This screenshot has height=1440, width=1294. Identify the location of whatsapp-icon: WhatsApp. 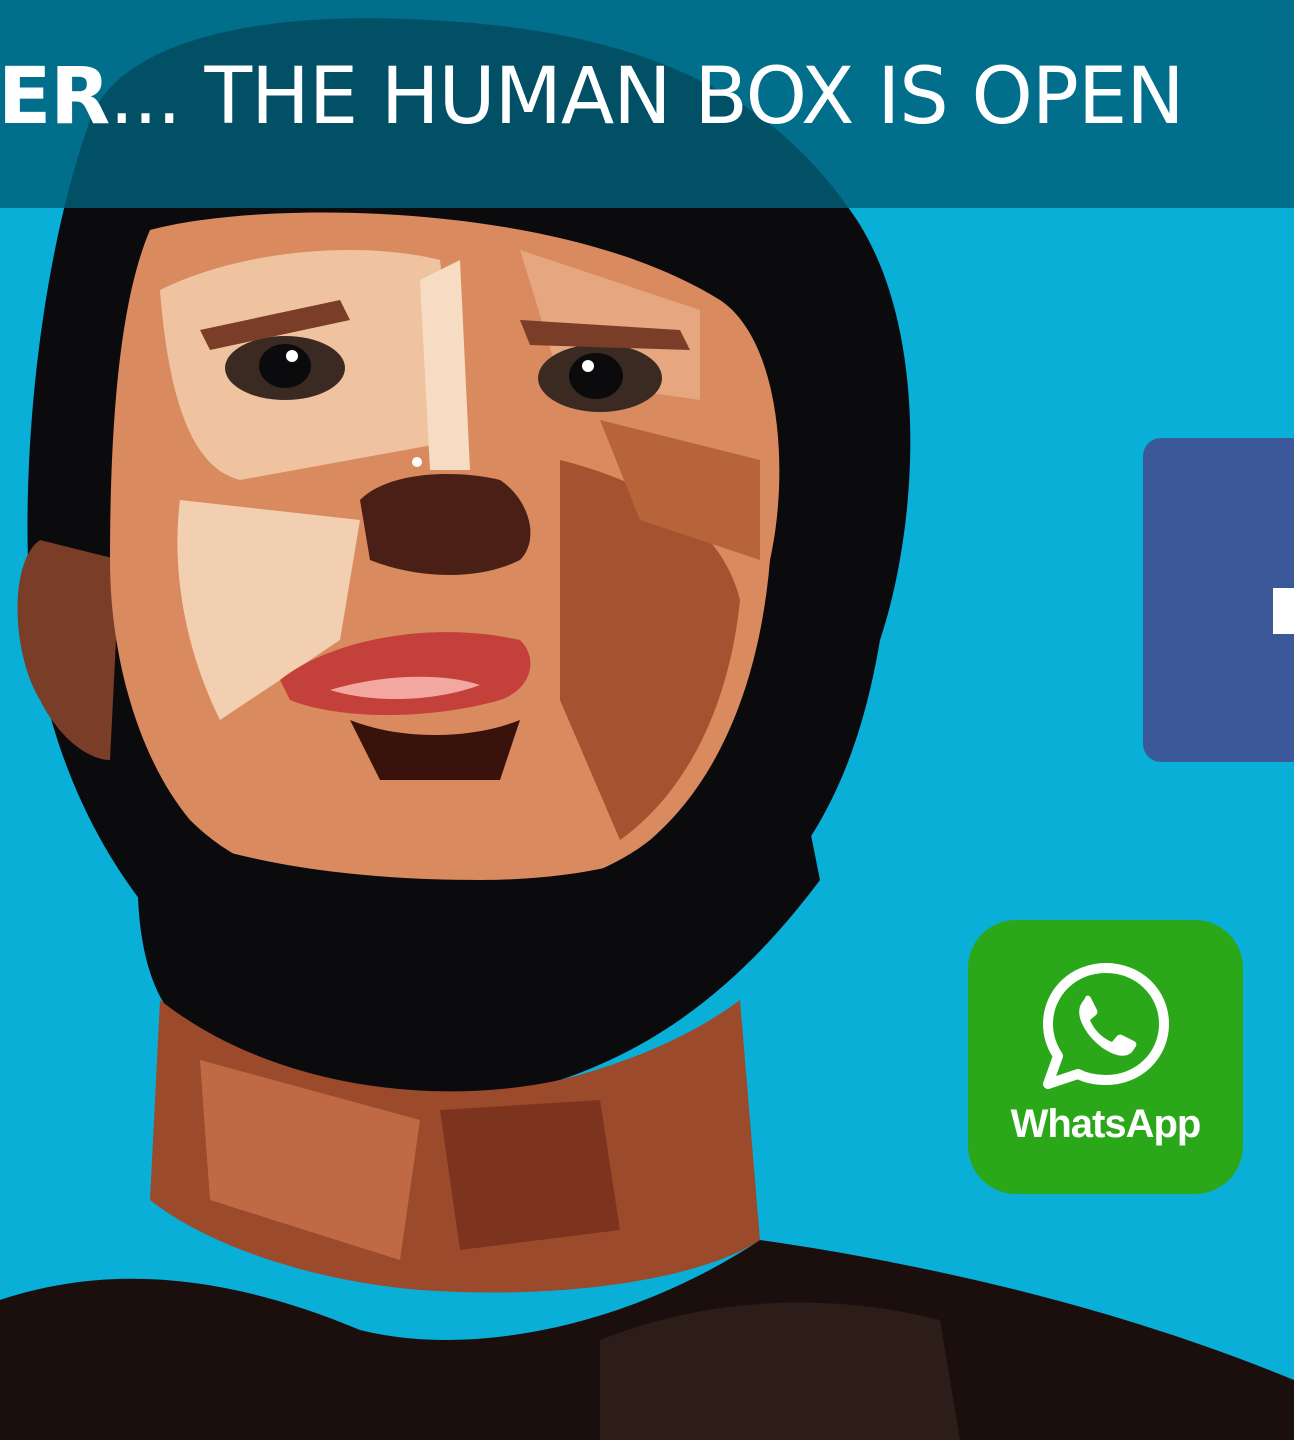
(1105, 1057).